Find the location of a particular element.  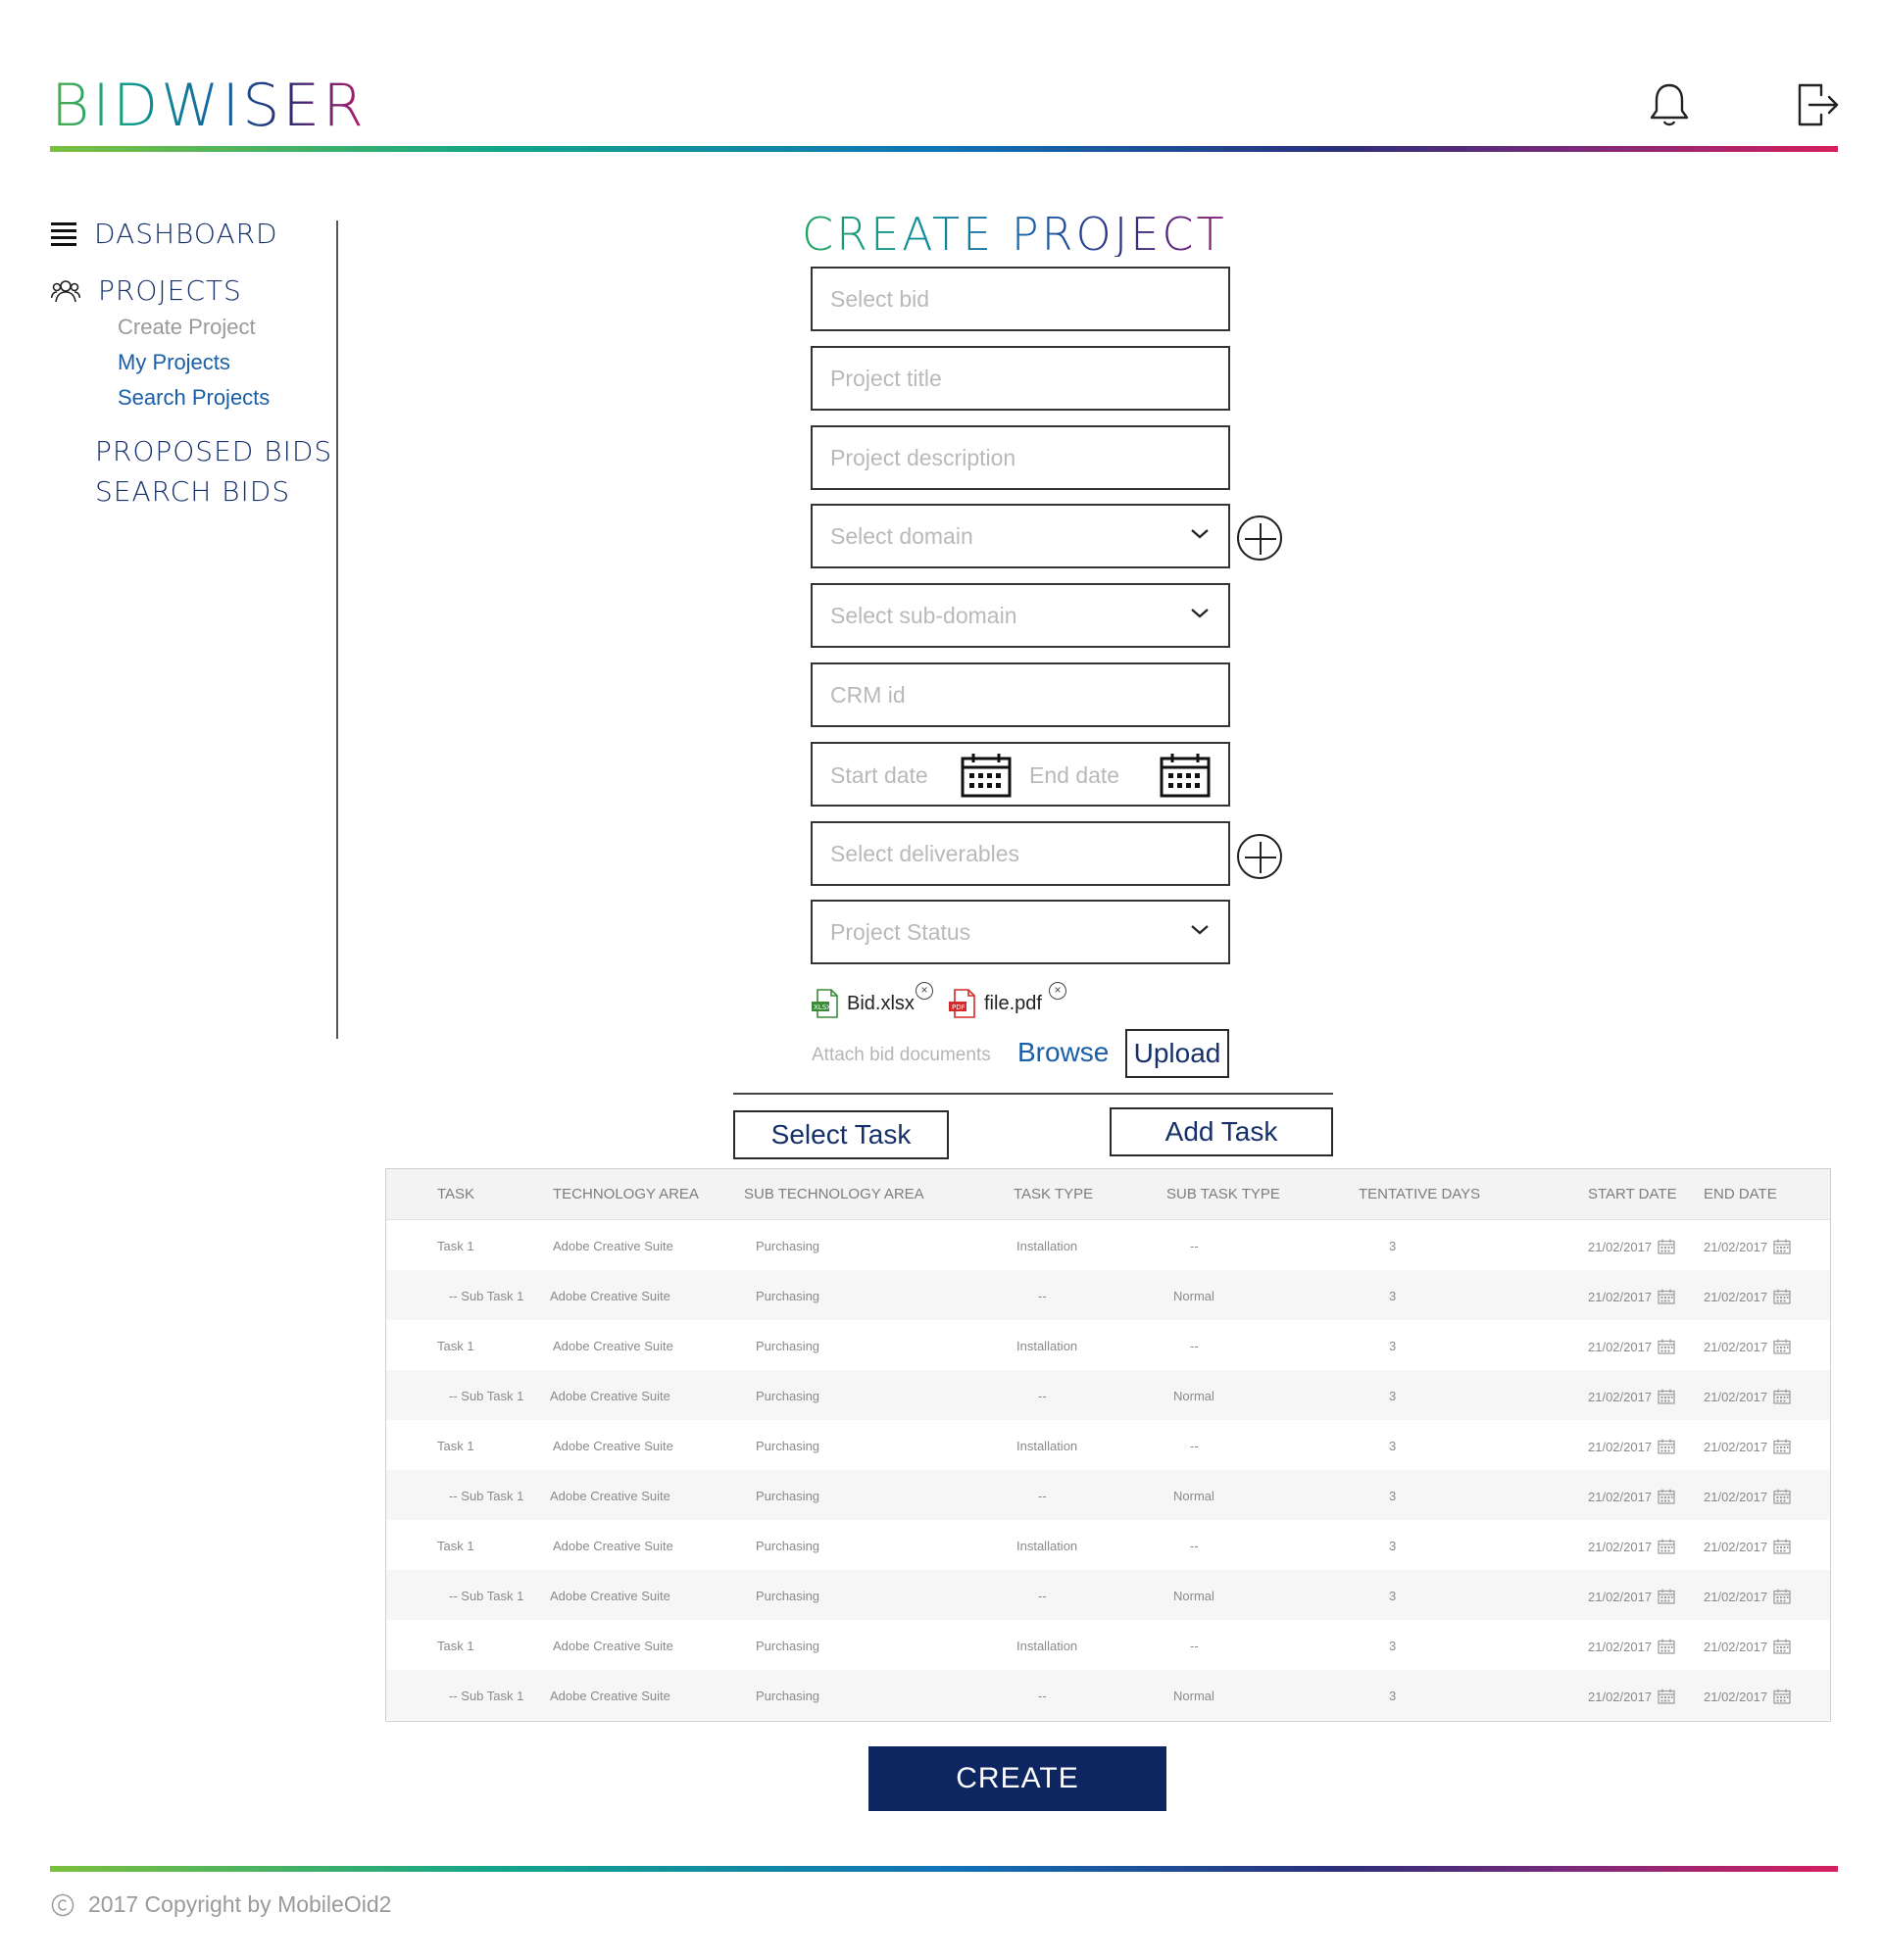

select-domain-dropdown: Select domain is located at coordinates (1021, 536).